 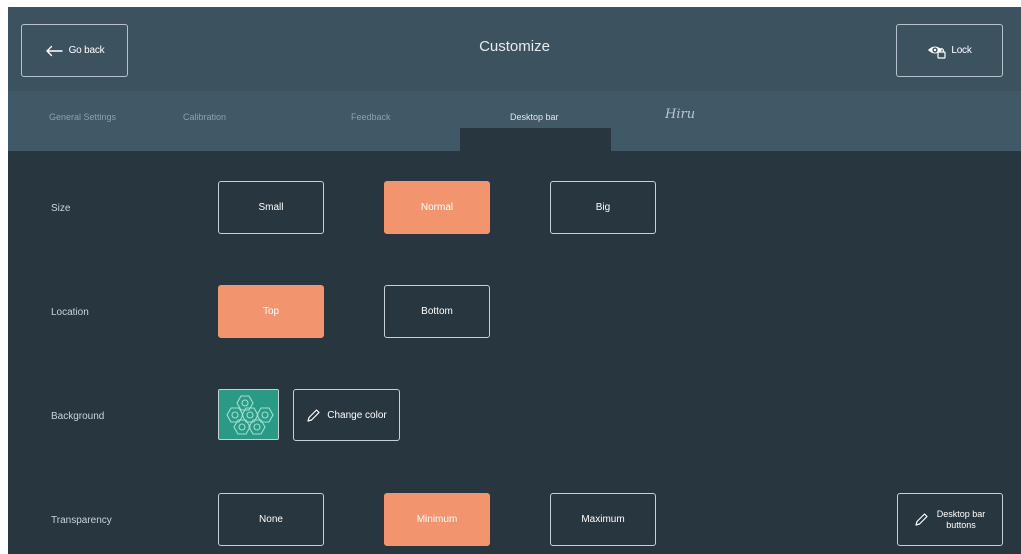 What do you see at coordinates (961, 519) in the screenshot?
I see `desktop-bar-buttons-label: Desktop bar buttons` at bounding box center [961, 519].